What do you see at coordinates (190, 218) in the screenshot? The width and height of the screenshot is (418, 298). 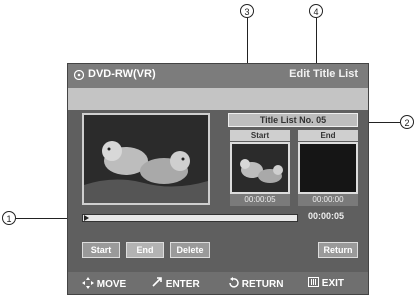 I see `playback-progress-bar` at bounding box center [190, 218].